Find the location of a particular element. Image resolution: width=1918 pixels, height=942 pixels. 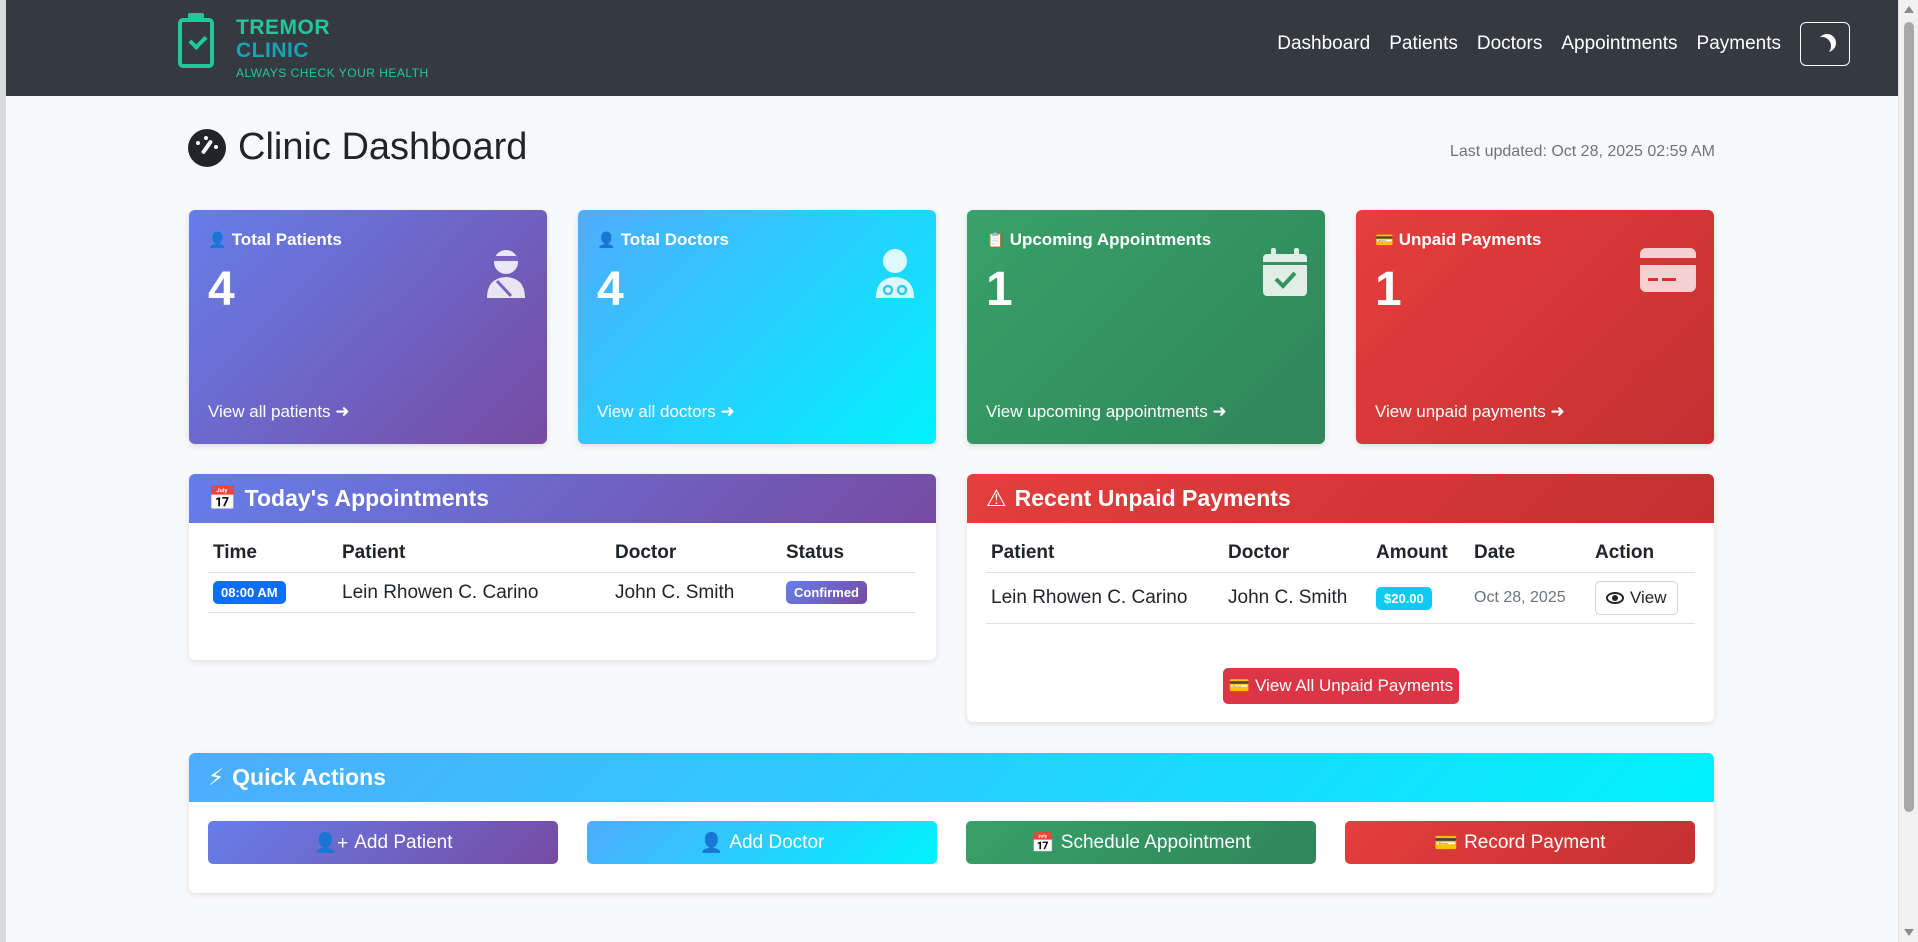

stat-title-text: Total Patients is located at coordinates (286, 239).